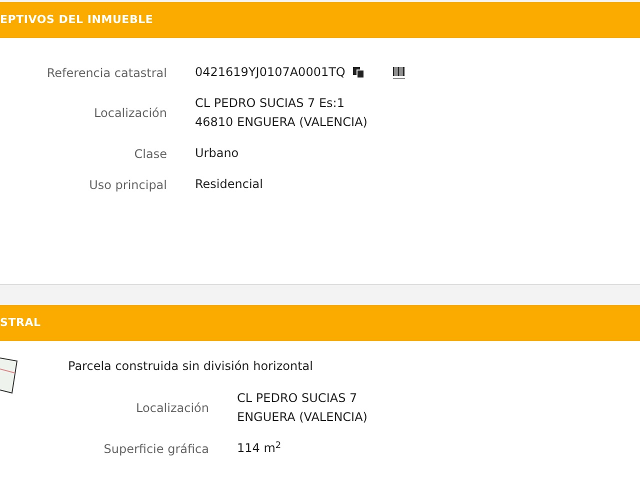 This screenshot has width=640, height=480. Describe the element at coordinates (106, 73) in the screenshot. I see `field-label: Referencia catastral` at that location.